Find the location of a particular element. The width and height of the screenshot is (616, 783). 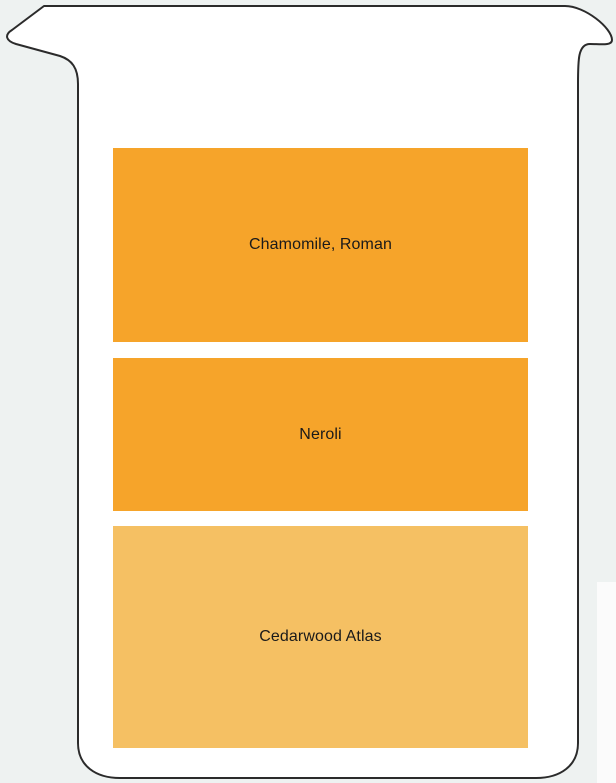

layer-label: Chamomile, Roman is located at coordinates (320, 244).